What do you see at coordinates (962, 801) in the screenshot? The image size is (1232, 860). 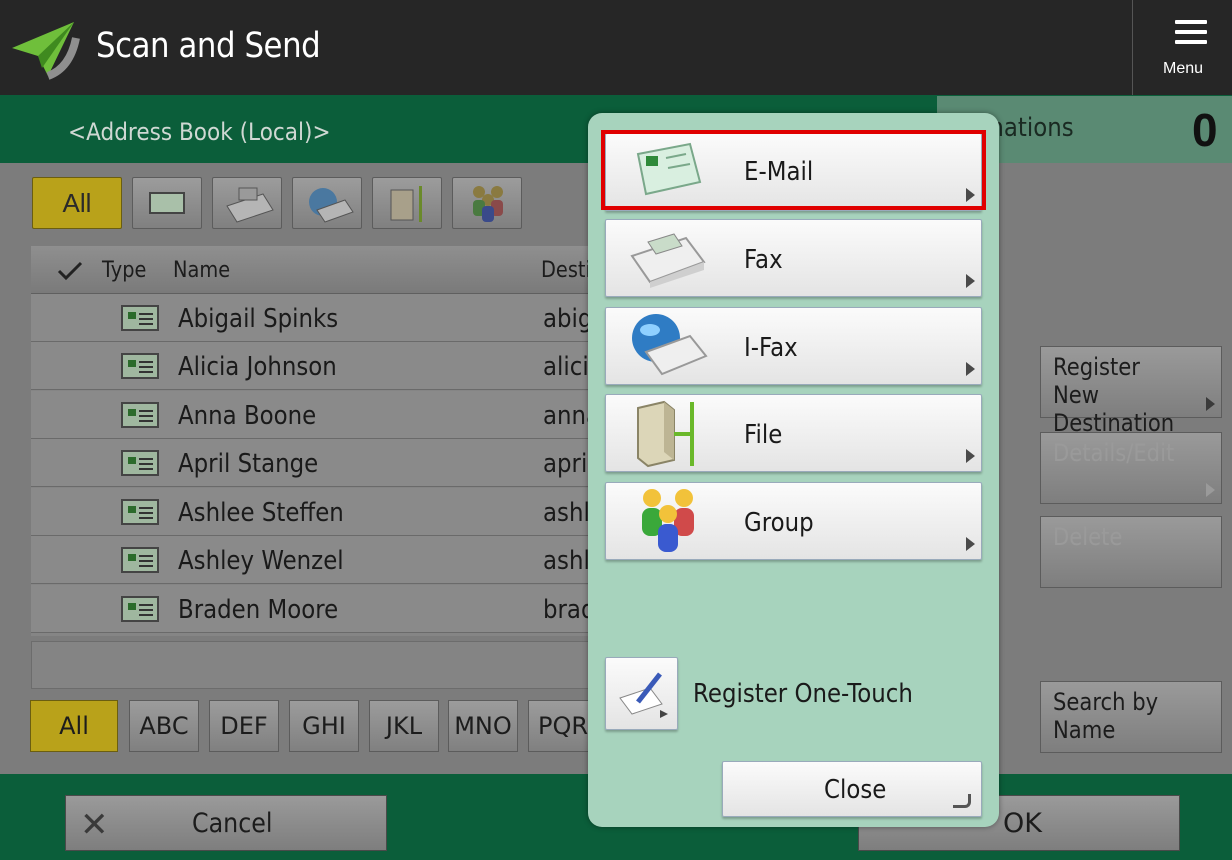 I see `enter-icon` at bounding box center [962, 801].